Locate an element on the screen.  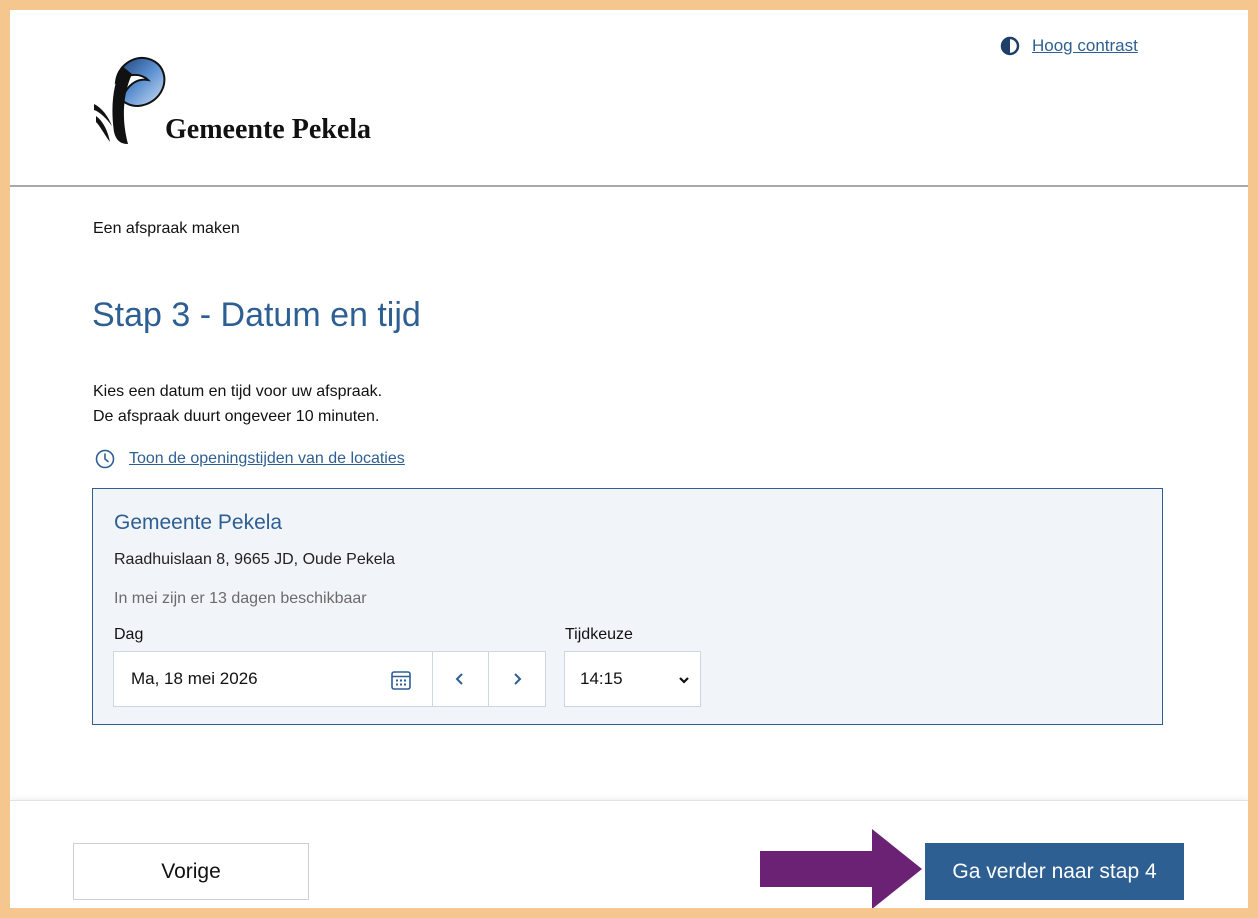
high-contrast-link: Hoog contrast is located at coordinates (1085, 46).